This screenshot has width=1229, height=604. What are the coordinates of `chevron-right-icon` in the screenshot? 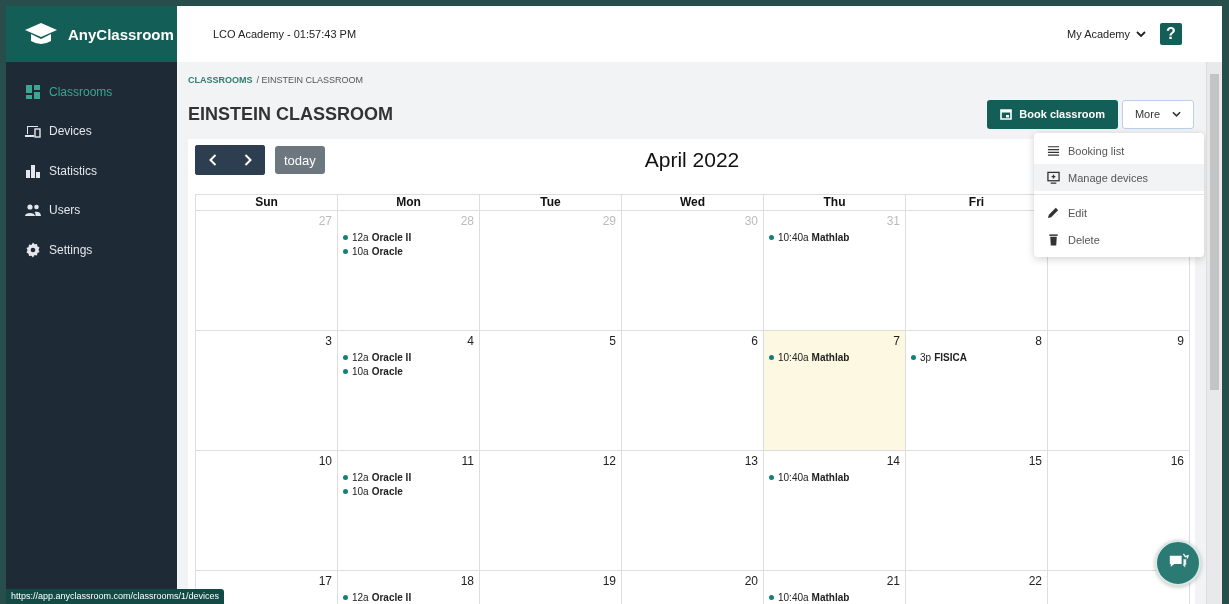 It's located at (247, 160).